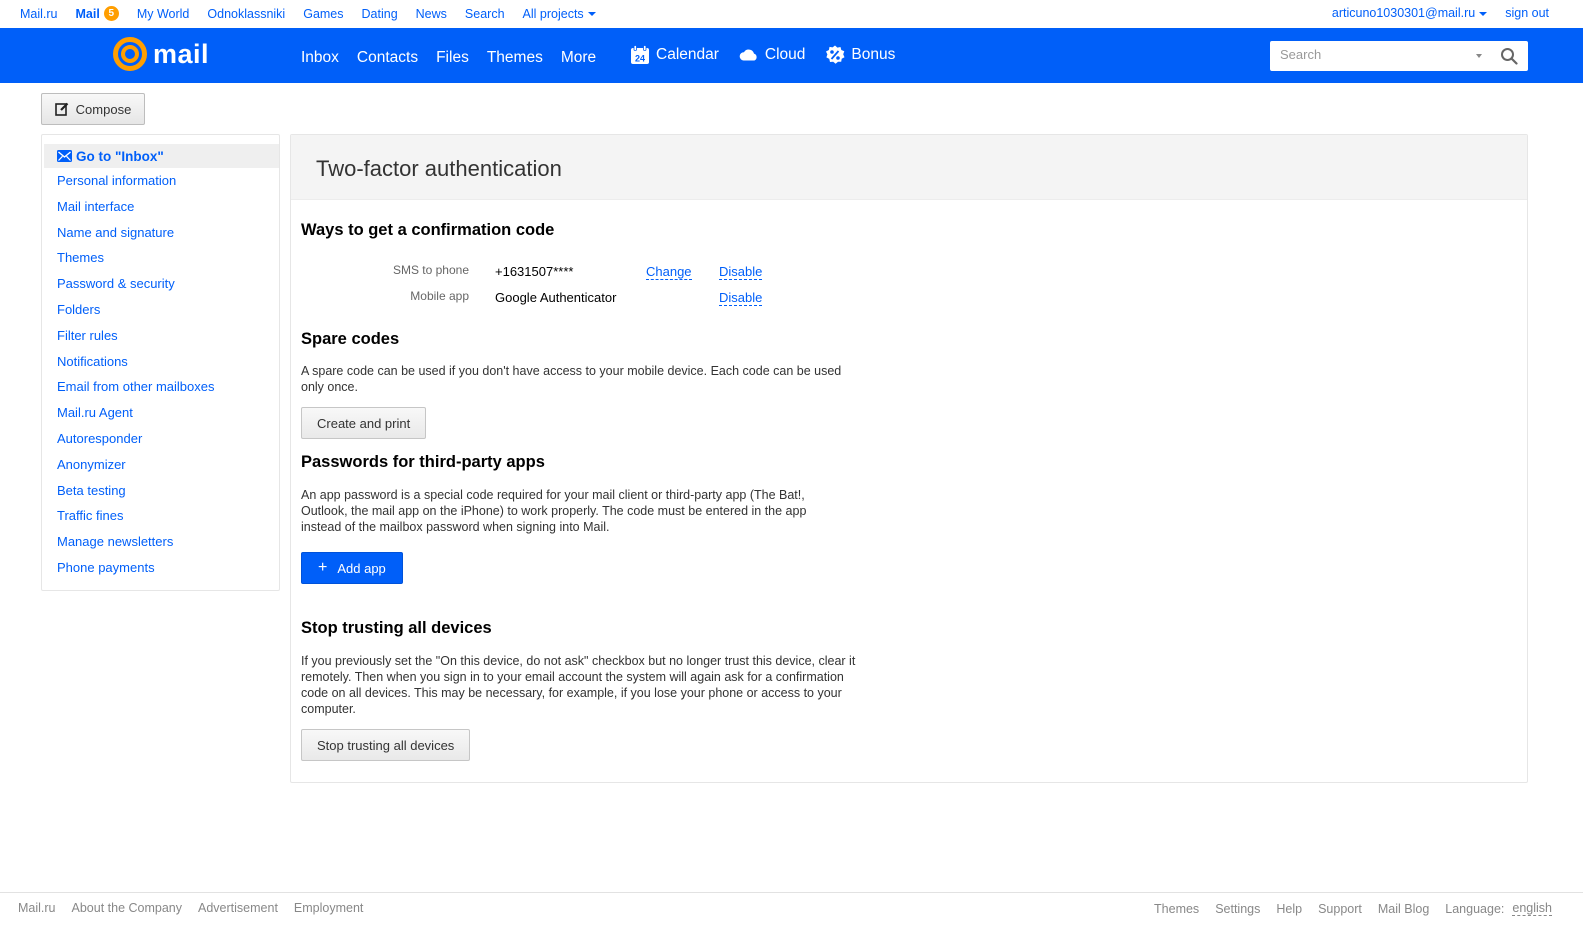  I want to click on mobile-app-value: Google Authenticator, so click(556, 297).